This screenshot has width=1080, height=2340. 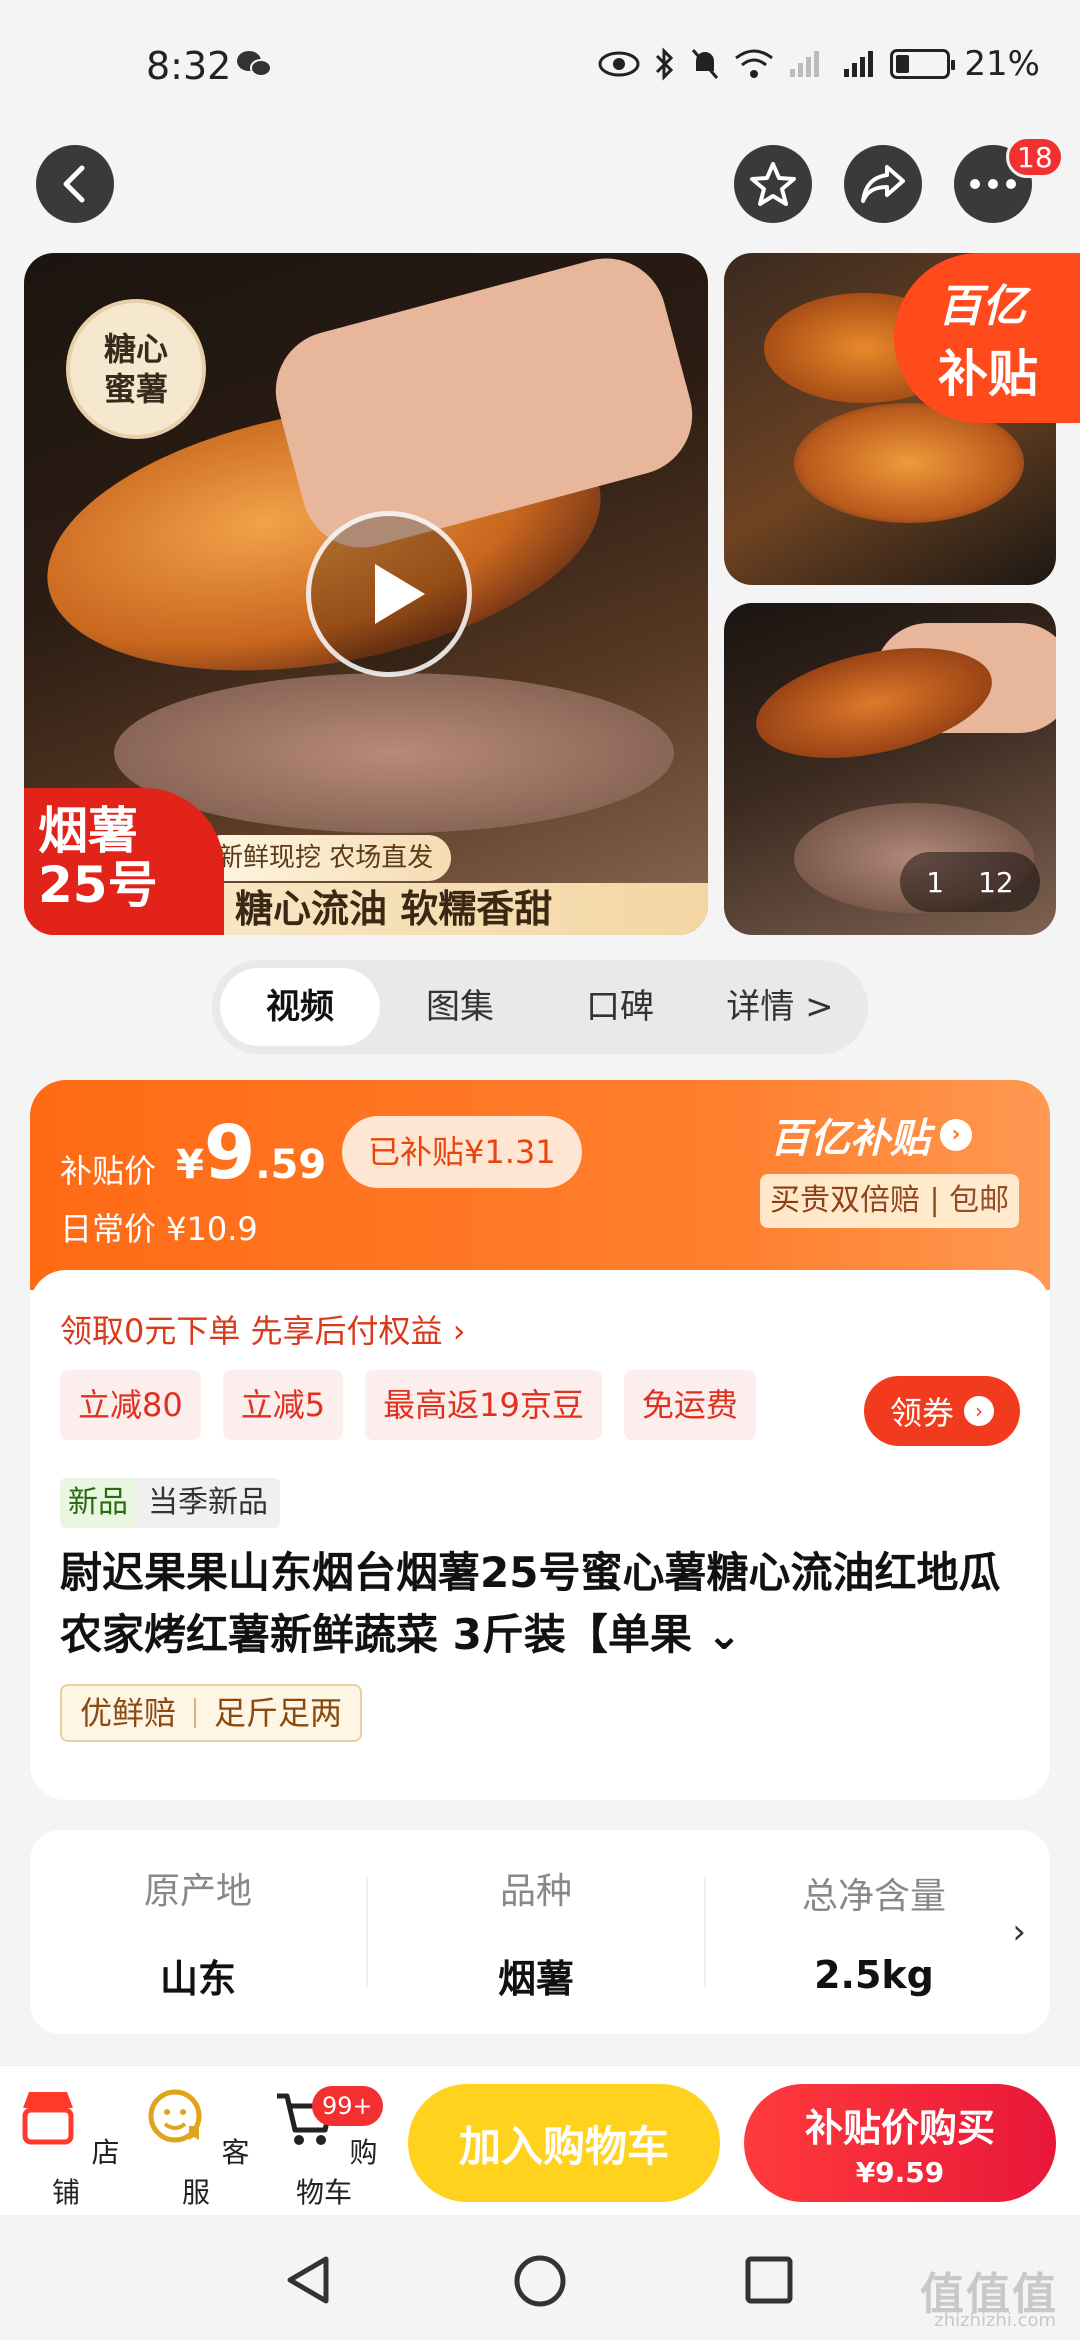 I want to click on price-decimal: .59, so click(x=291, y=1165).